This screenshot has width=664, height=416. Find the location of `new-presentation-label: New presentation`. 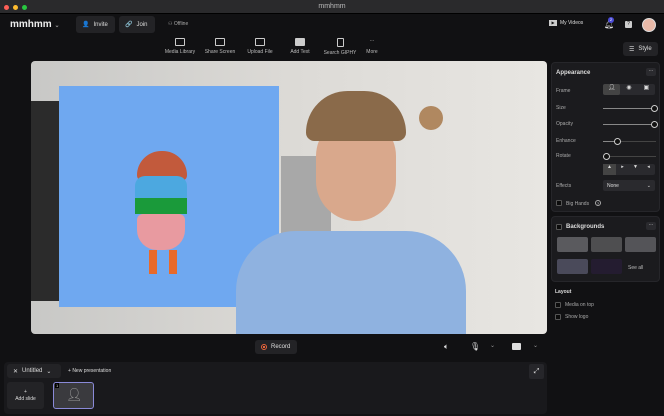

new-presentation-label: New presentation is located at coordinates (92, 371).